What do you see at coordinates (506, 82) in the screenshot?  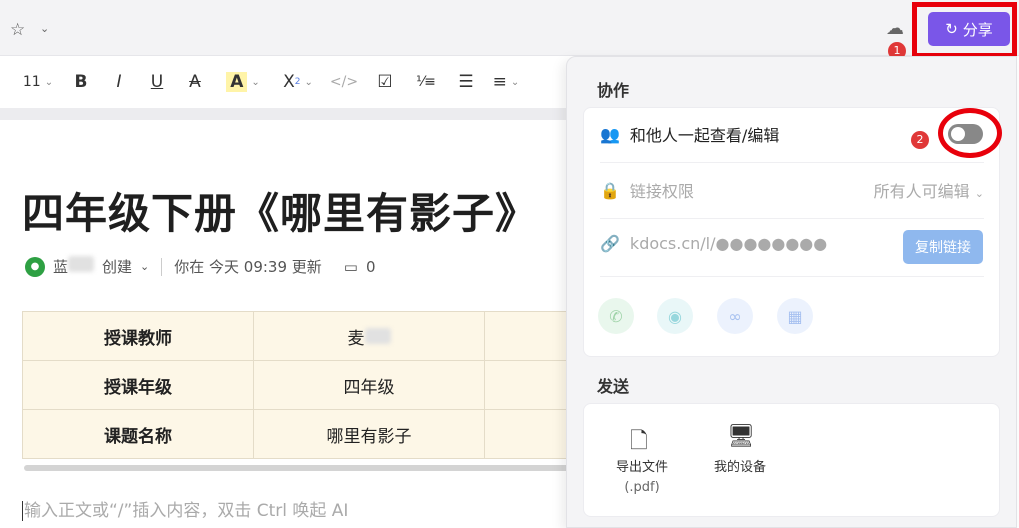 I see `align-icon: ≡ ⌄` at bounding box center [506, 82].